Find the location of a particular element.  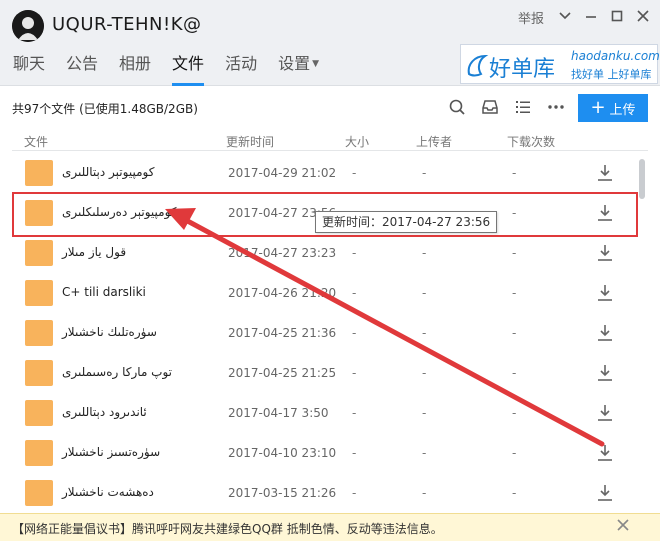

report-link: 举报 is located at coordinates (531, 17).